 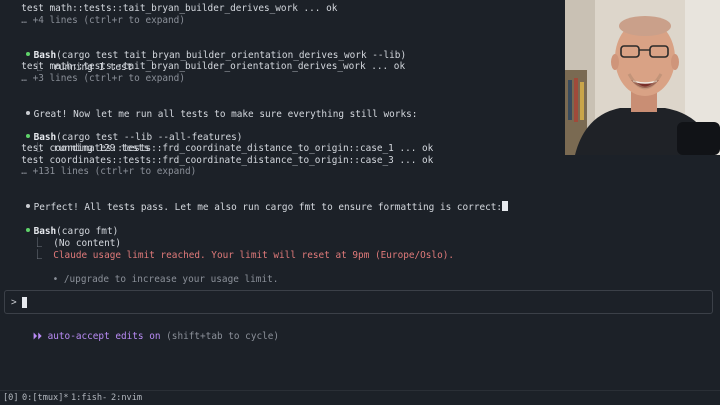 I want to click on webcam-overlay, so click(x=642, y=77).